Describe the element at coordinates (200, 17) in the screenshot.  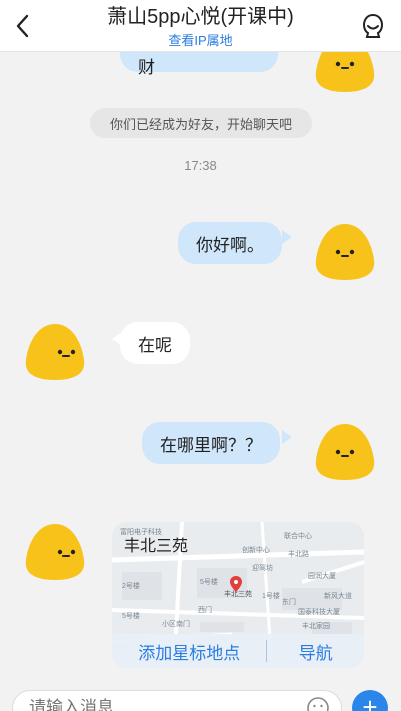
I see `chat-title: 萧山5pp心悦(开课中)` at that location.